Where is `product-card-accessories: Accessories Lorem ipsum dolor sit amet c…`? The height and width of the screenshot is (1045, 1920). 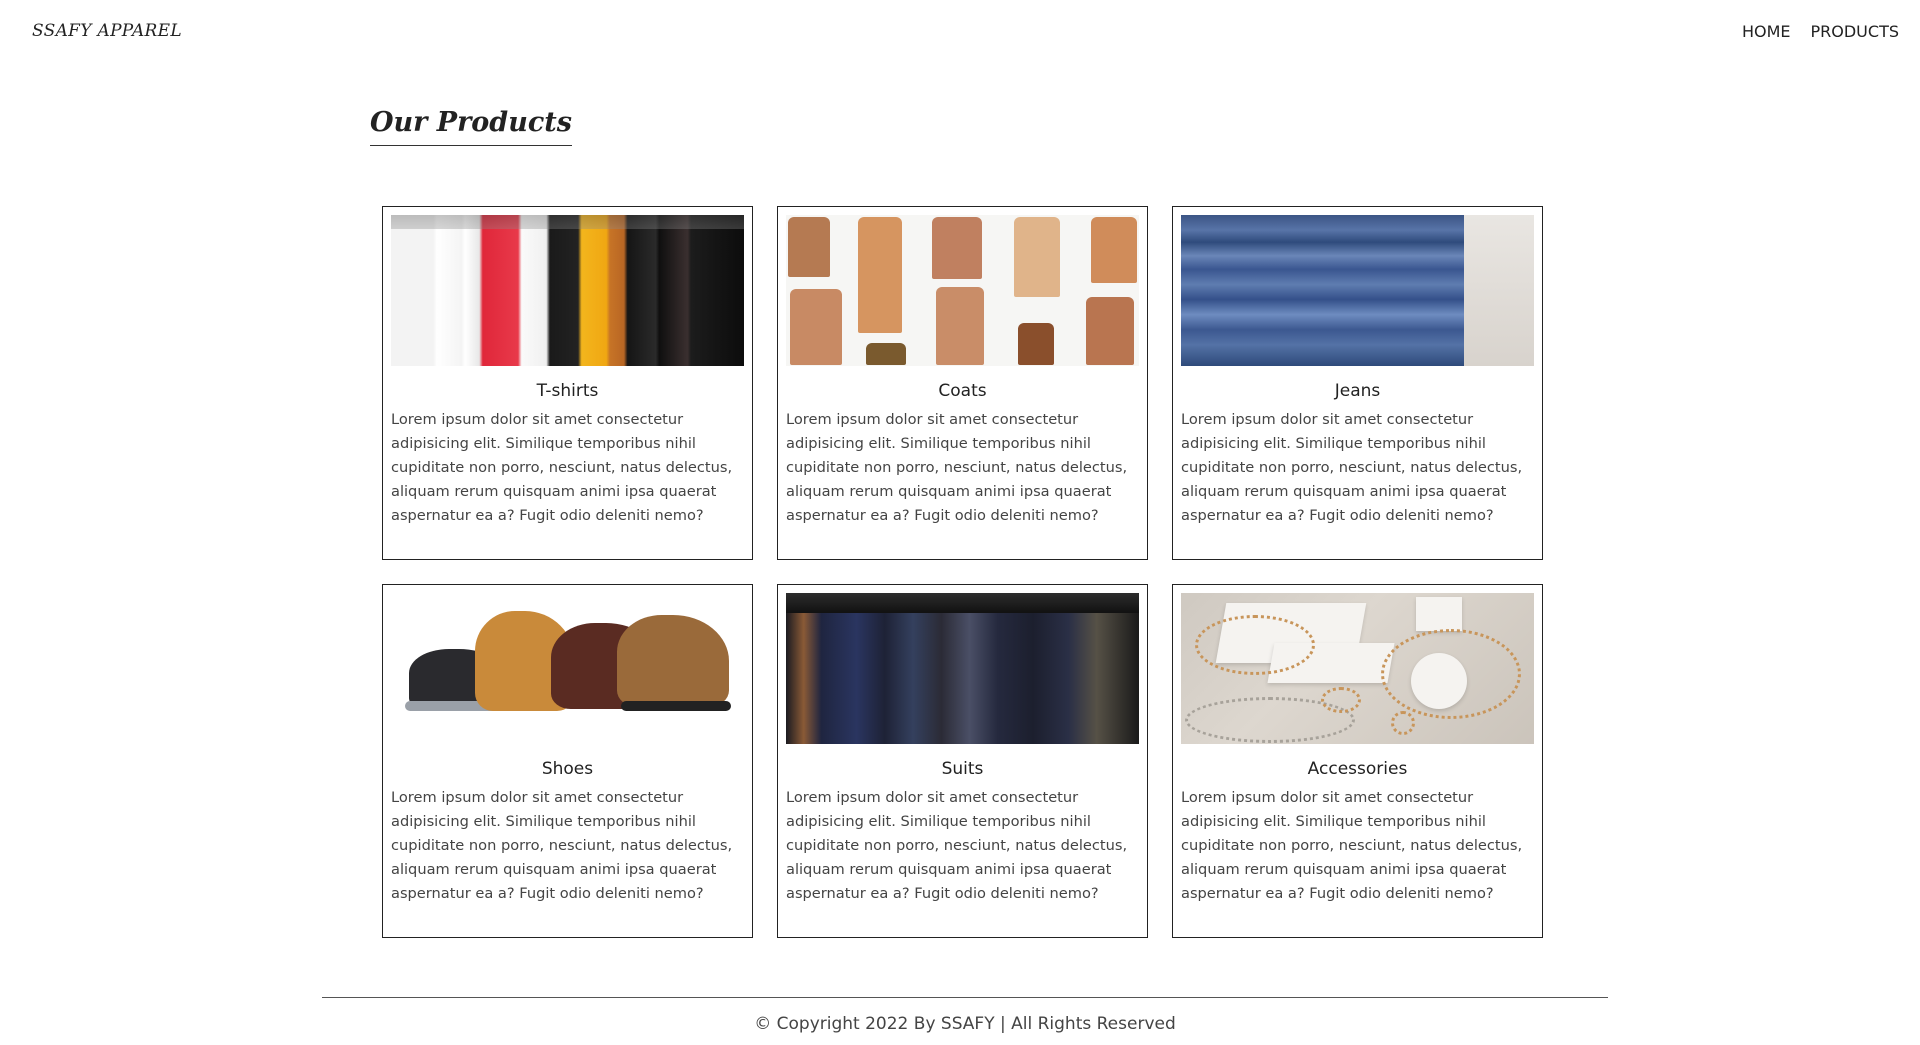
product-card-accessories: Accessories Lorem ipsum dolor sit amet c… is located at coordinates (1357, 761).